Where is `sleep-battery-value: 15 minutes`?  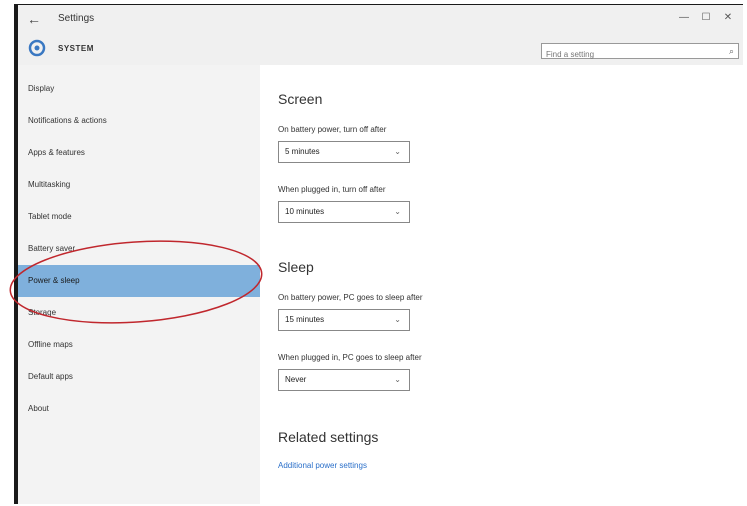 sleep-battery-value: 15 minutes is located at coordinates (305, 319).